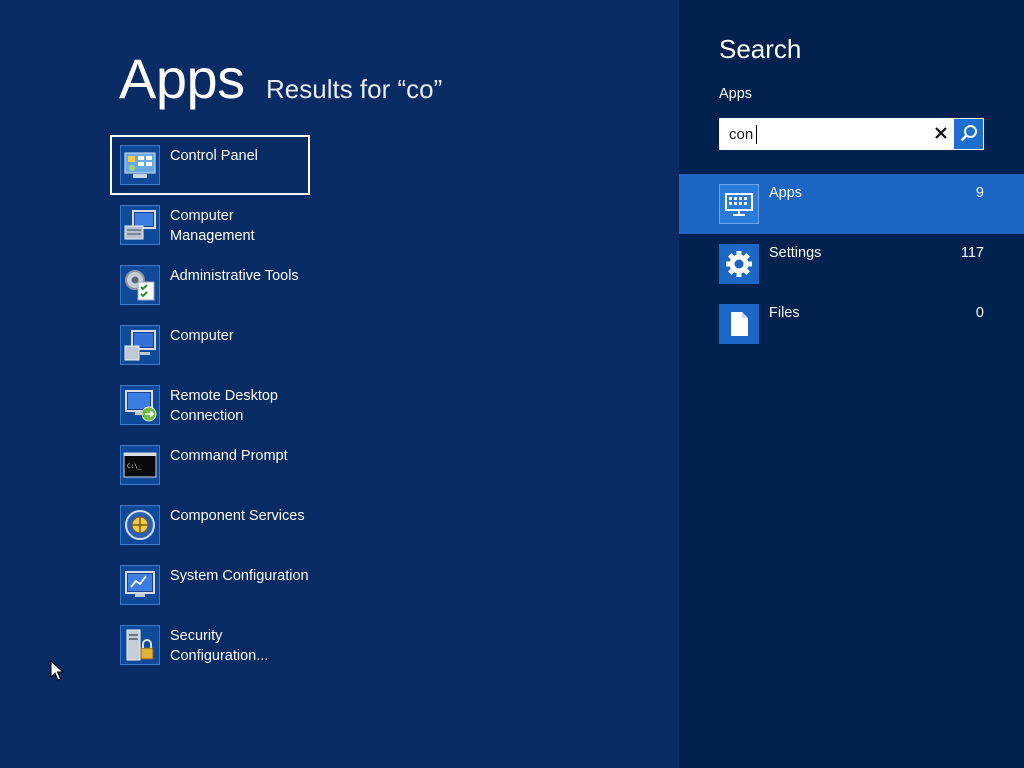 This screenshot has width=1024, height=768. What do you see at coordinates (214, 156) in the screenshot?
I see `app-result-label: Control Panel` at bounding box center [214, 156].